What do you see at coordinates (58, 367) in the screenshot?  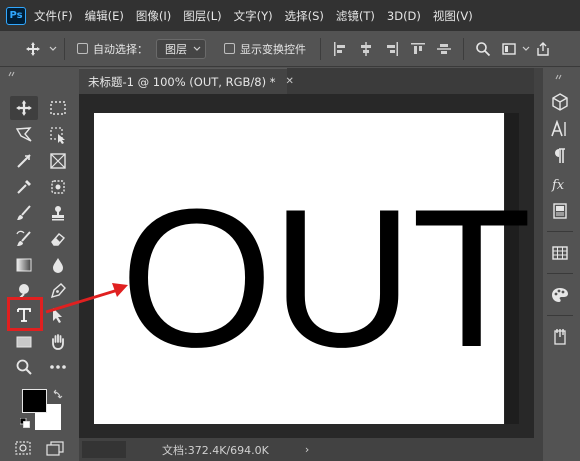 I see `more-tools-icon` at bounding box center [58, 367].